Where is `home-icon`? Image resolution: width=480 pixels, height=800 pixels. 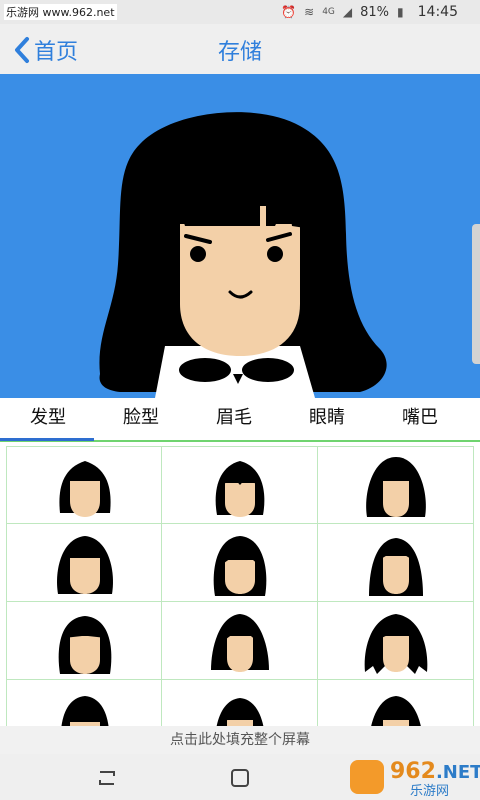
home-icon is located at coordinates (240, 778).